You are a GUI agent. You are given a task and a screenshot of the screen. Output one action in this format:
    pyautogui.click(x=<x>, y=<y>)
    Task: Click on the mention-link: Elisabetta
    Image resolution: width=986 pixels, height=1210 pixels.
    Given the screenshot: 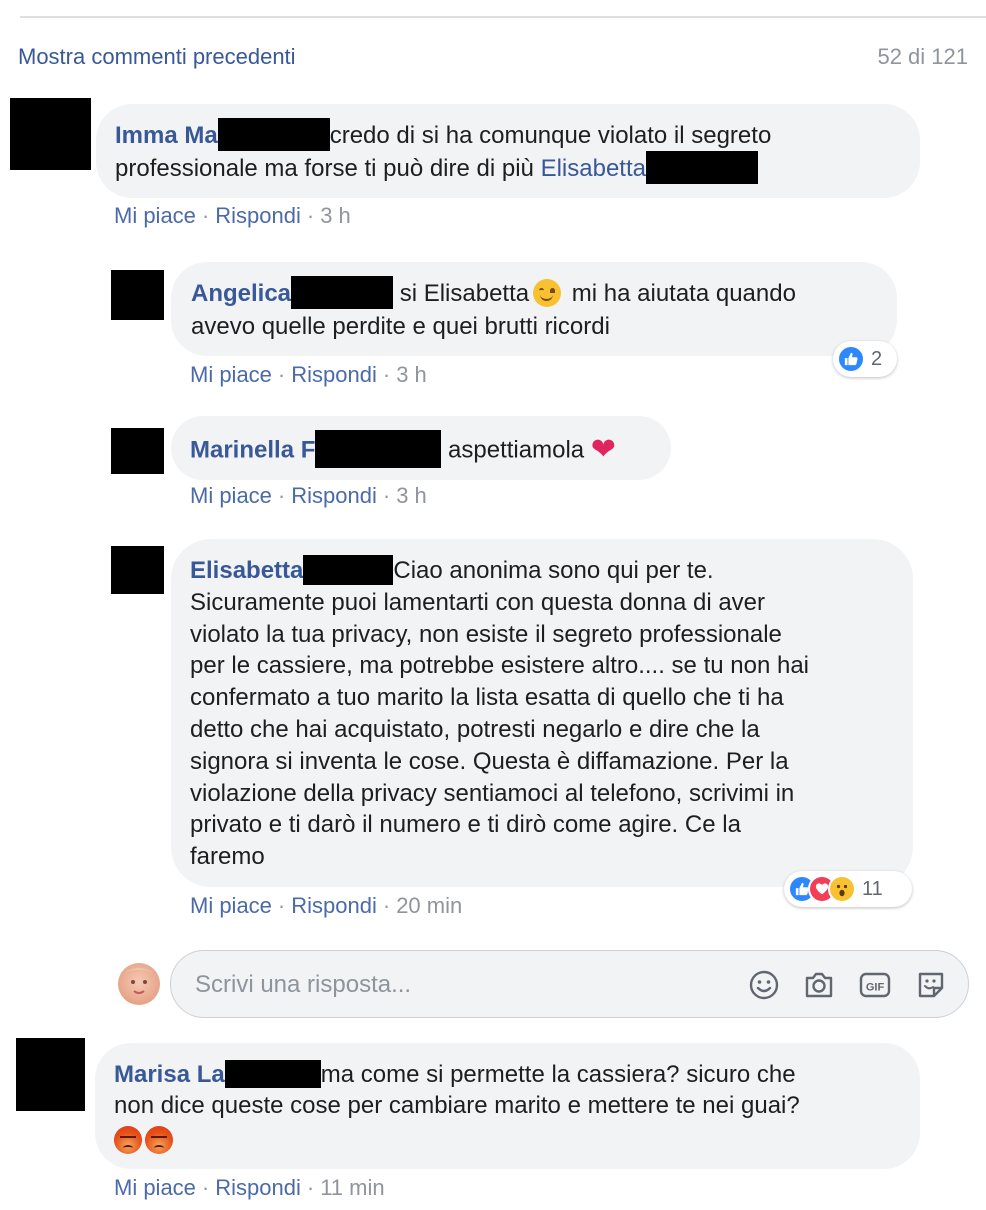 What is the action you would take?
    pyautogui.click(x=593, y=168)
    